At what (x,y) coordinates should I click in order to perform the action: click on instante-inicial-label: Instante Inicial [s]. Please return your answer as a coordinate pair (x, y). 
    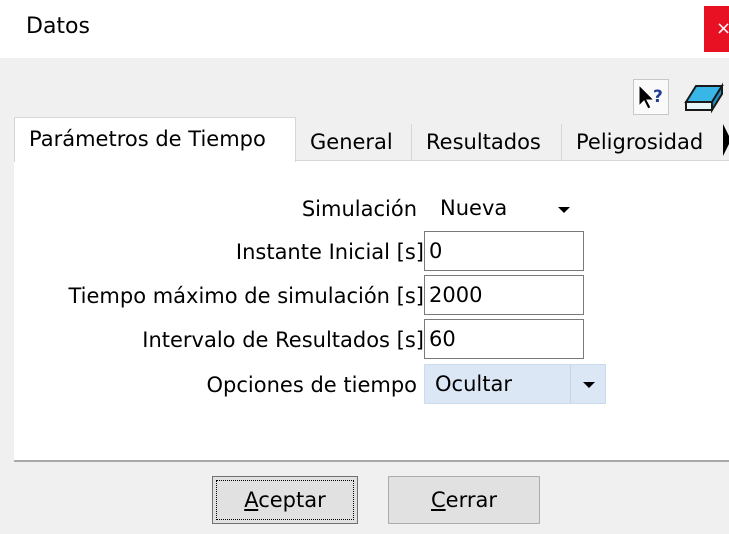
    Looking at the image, I should click on (329, 252).